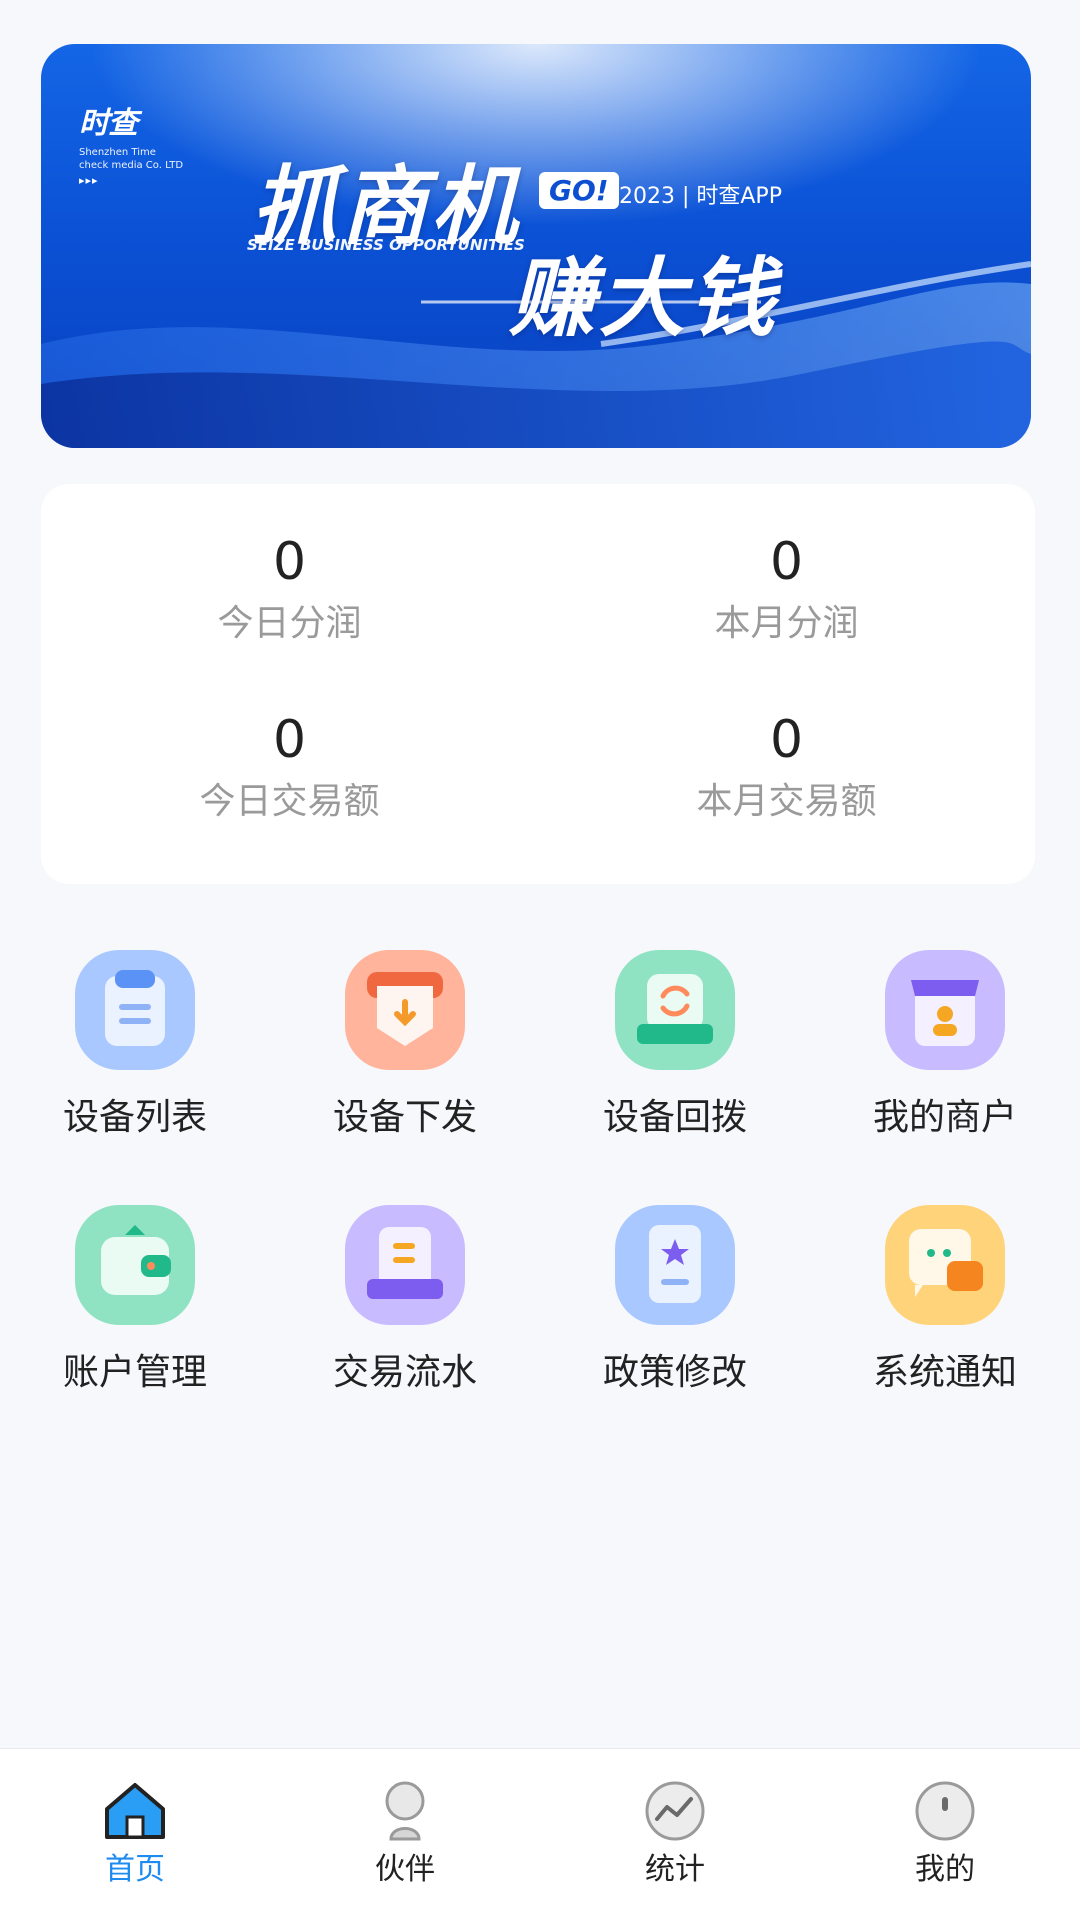 This screenshot has height=1921, width=1080. I want to click on menu-label: 设备下发, so click(404, 1117).